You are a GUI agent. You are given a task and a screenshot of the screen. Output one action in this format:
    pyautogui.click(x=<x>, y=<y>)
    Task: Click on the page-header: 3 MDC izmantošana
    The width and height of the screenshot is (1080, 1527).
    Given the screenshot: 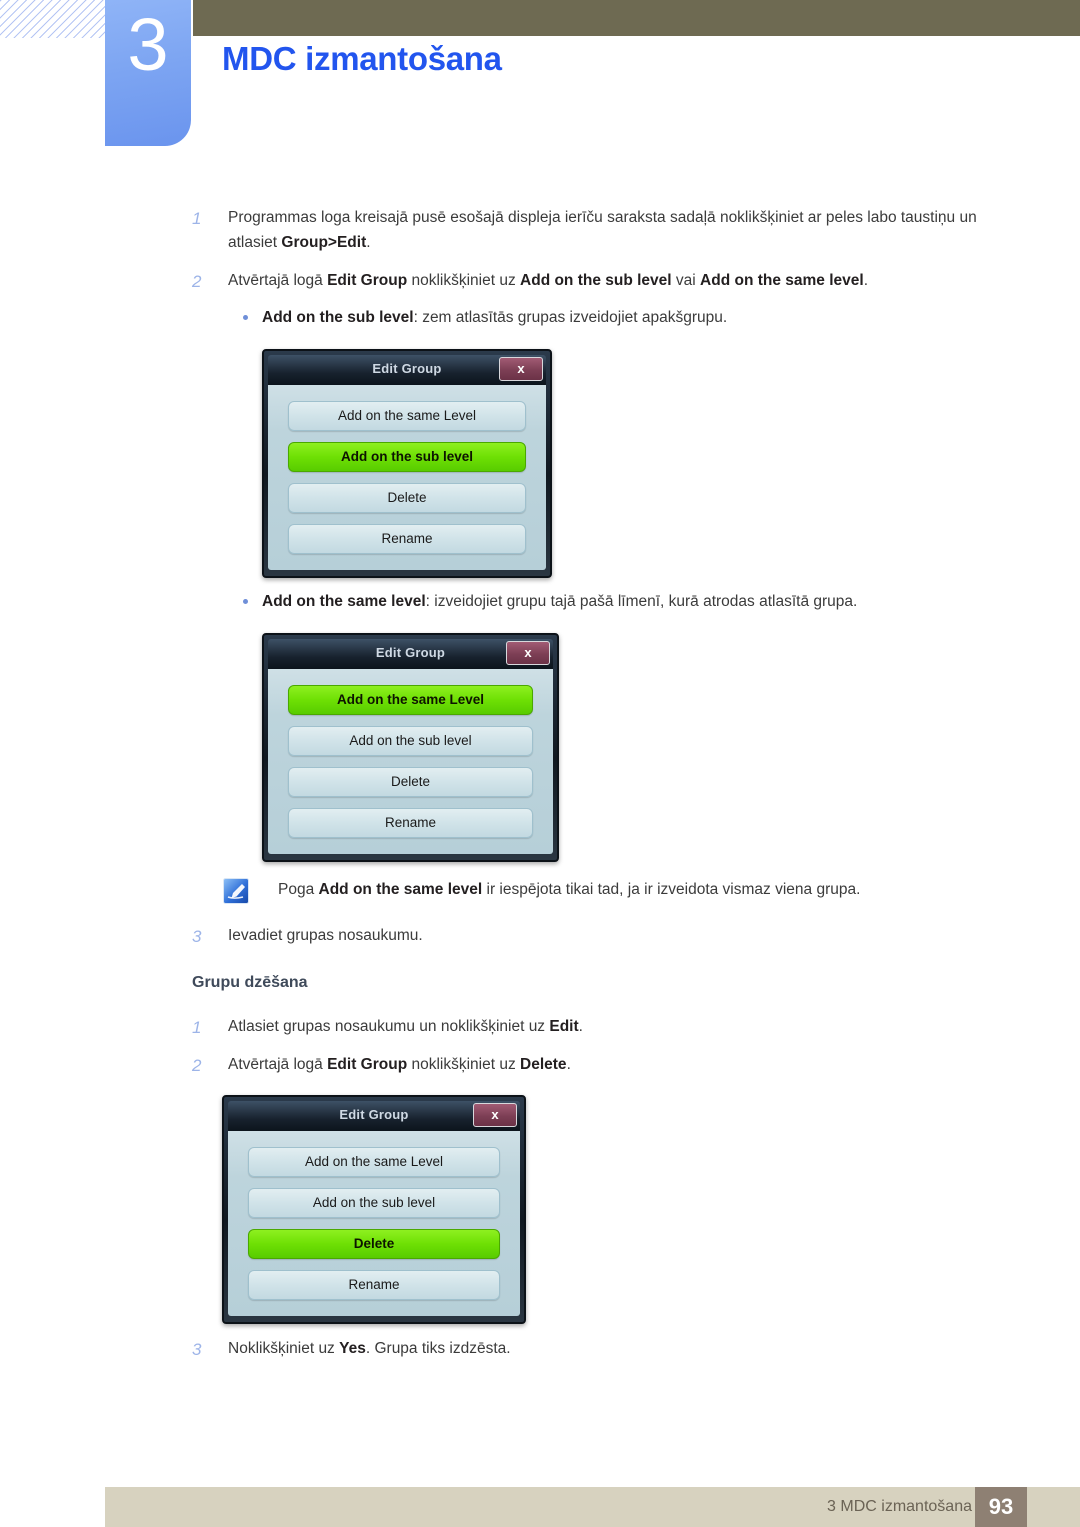 What is the action you would take?
    pyautogui.click(x=540, y=85)
    